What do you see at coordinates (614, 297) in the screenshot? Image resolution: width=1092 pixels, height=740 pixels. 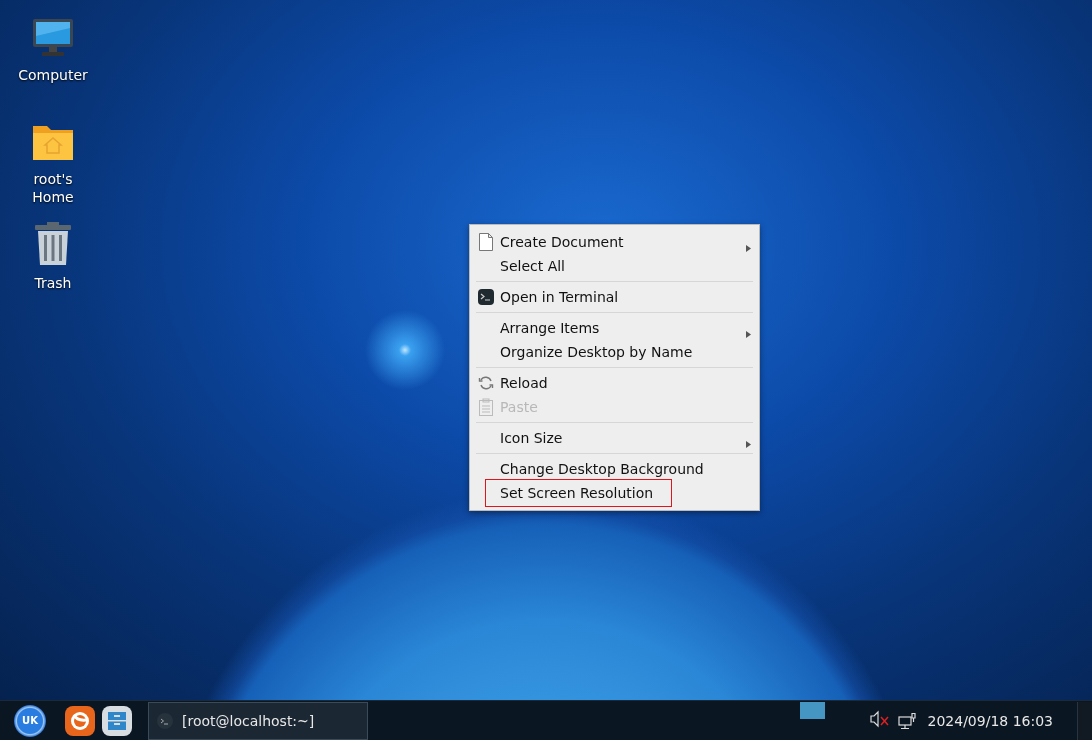 I see `menu-item: Open in Terminal` at bounding box center [614, 297].